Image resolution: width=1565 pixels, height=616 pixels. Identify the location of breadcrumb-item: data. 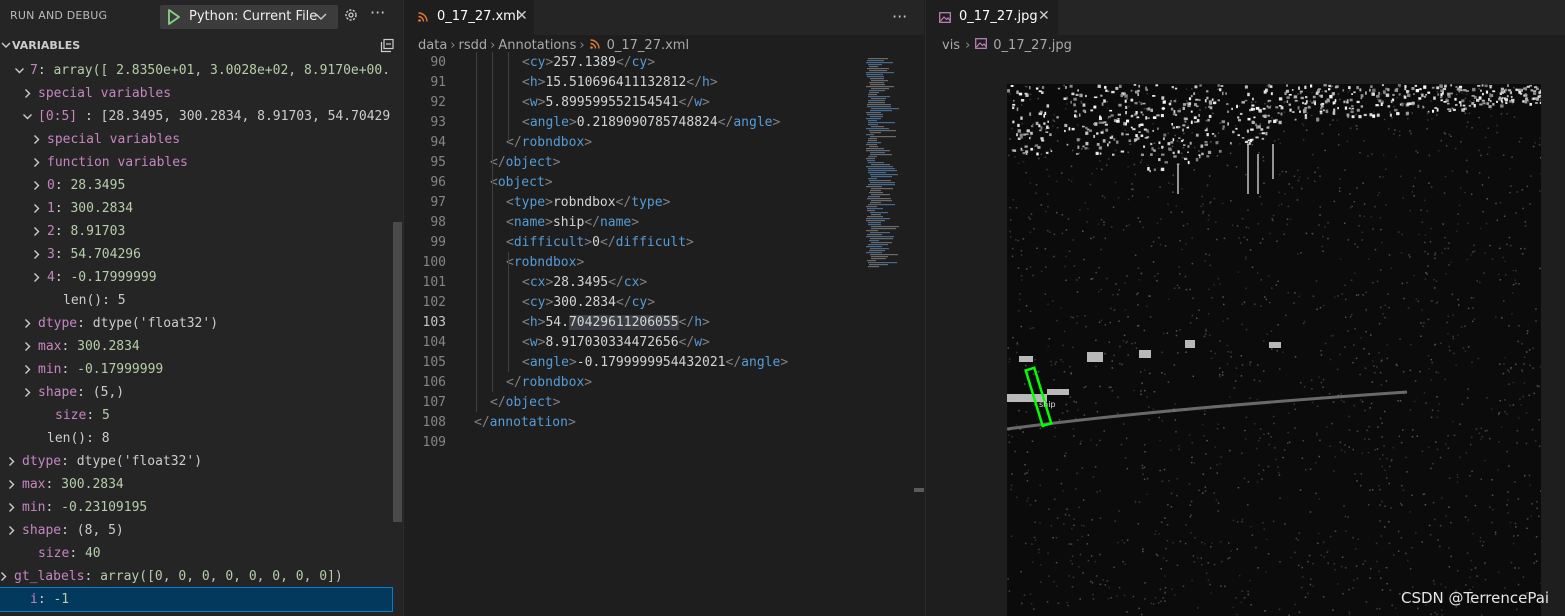
(432, 45).